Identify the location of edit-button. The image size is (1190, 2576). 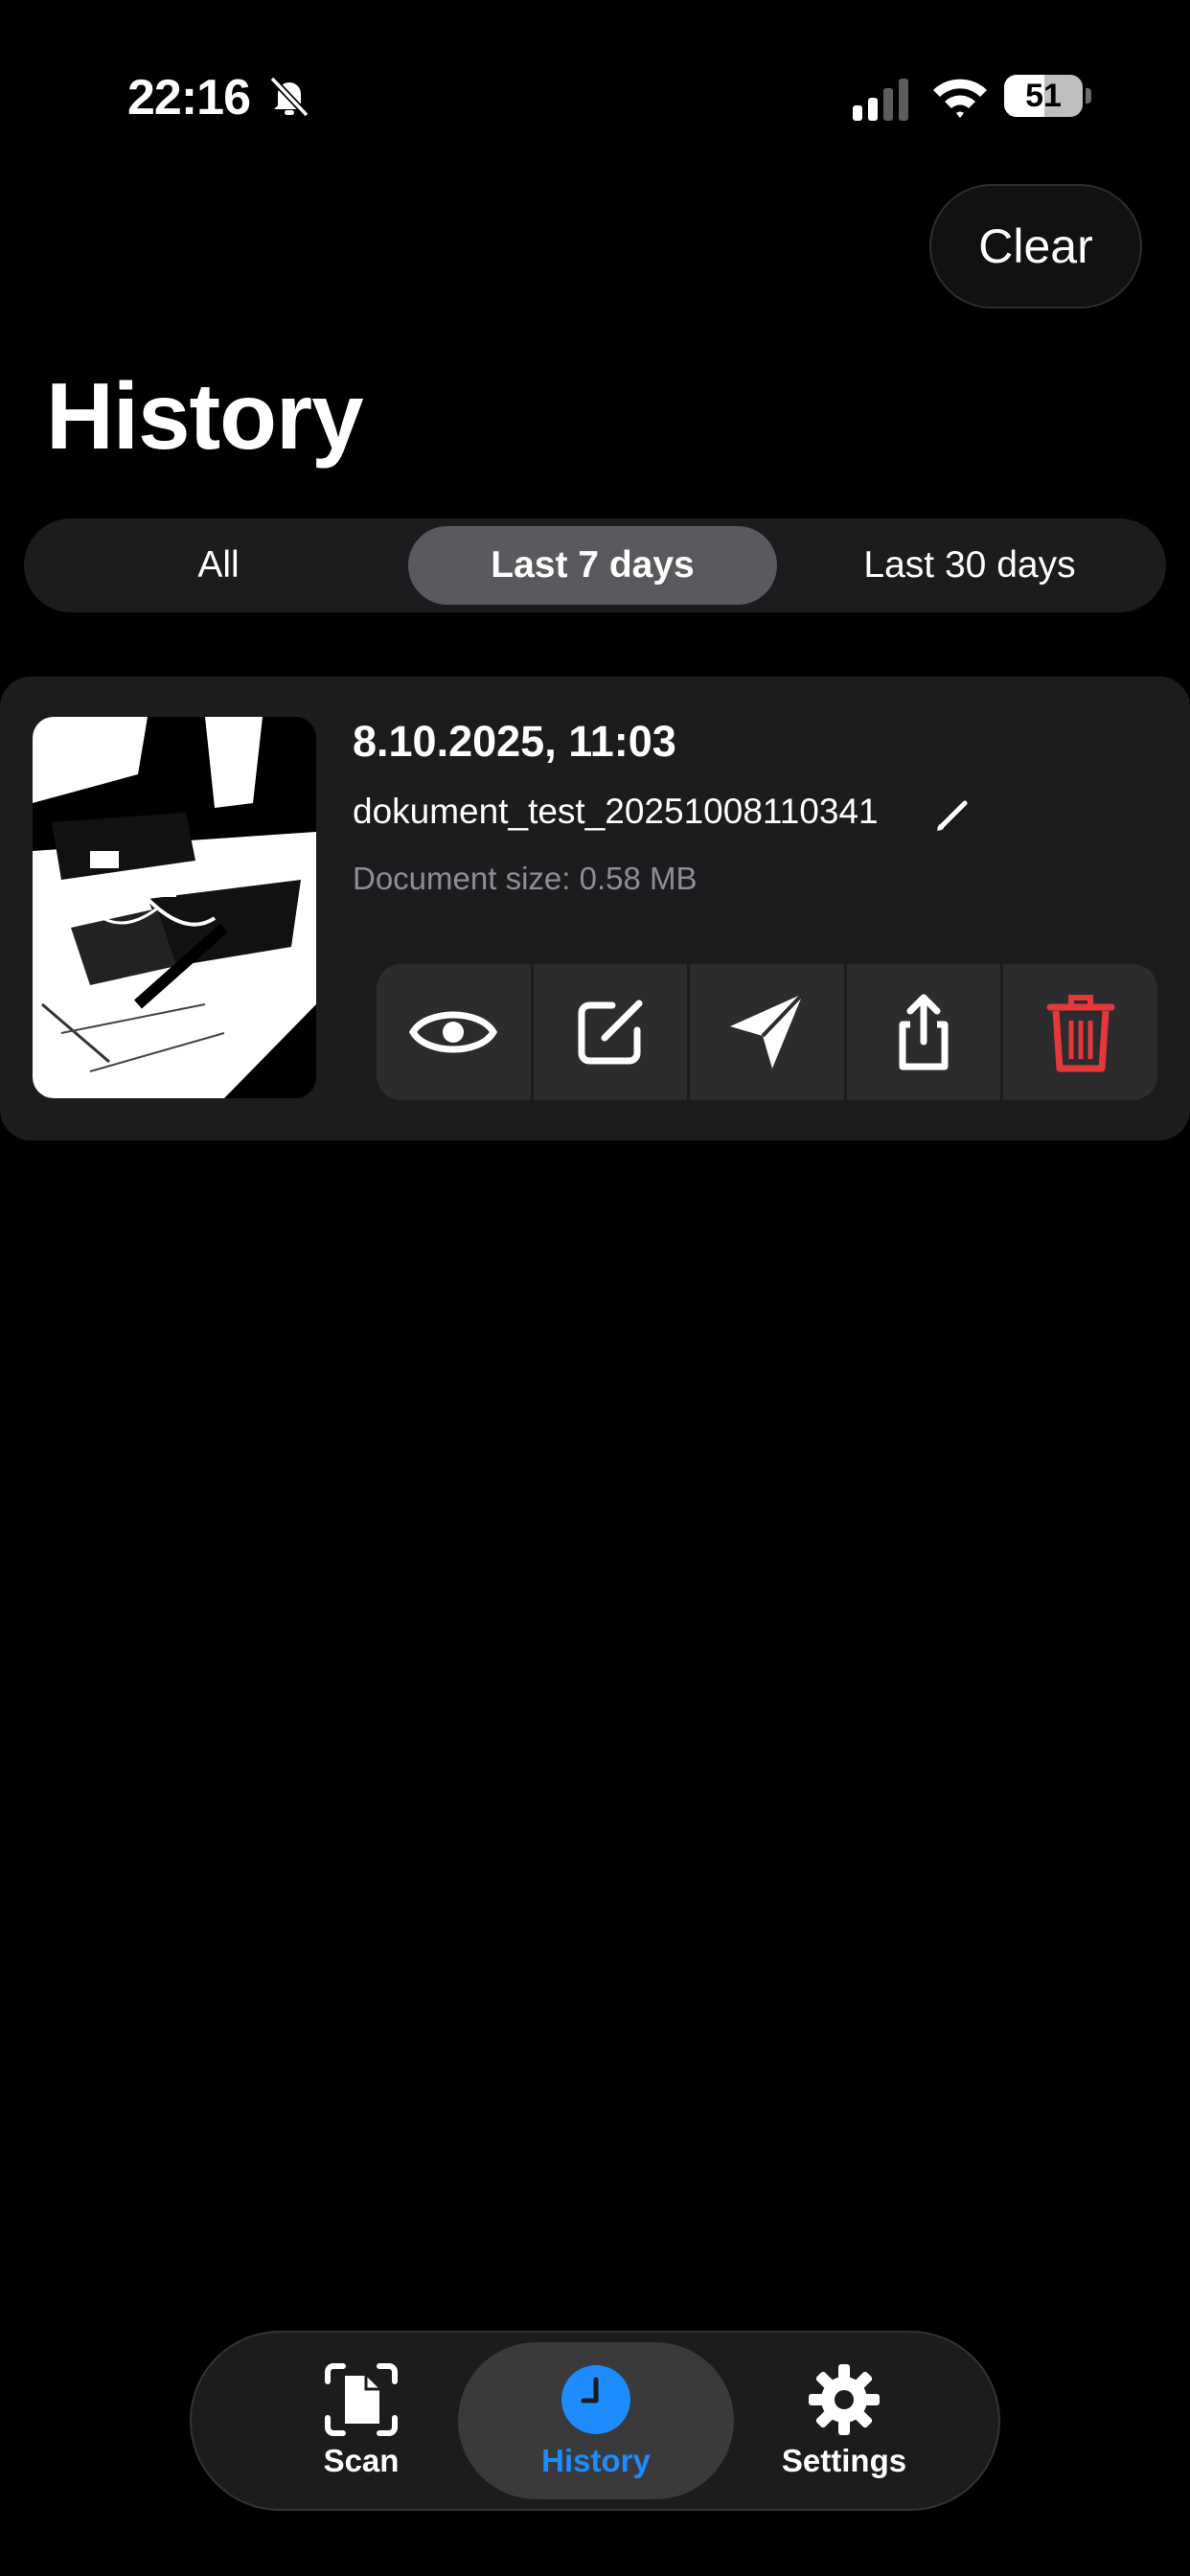
(610, 1032).